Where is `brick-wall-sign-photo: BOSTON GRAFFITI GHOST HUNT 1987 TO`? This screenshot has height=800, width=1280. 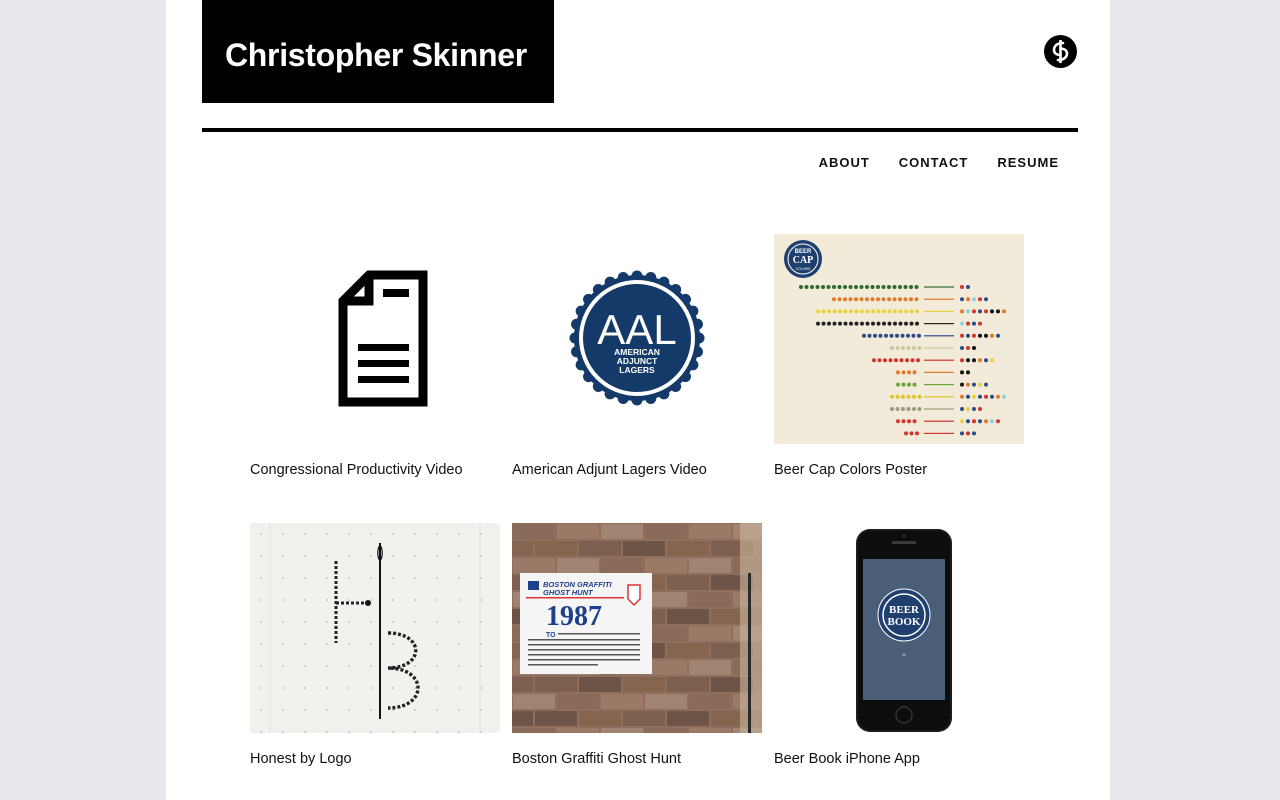
brick-wall-sign-photo: BOSTON GRAFFITI GHOST HUNT 1987 TO is located at coordinates (637, 628).